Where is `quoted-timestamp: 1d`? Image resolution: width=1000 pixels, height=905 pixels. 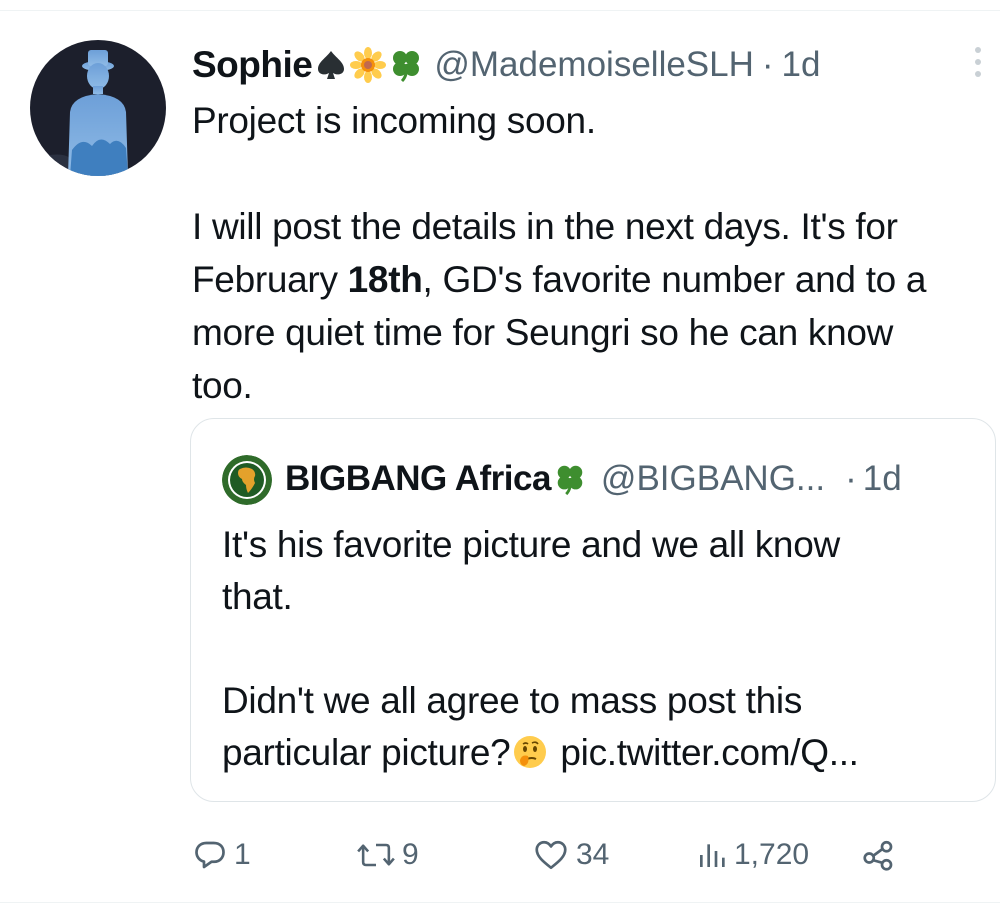 quoted-timestamp: 1d is located at coordinates (882, 479).